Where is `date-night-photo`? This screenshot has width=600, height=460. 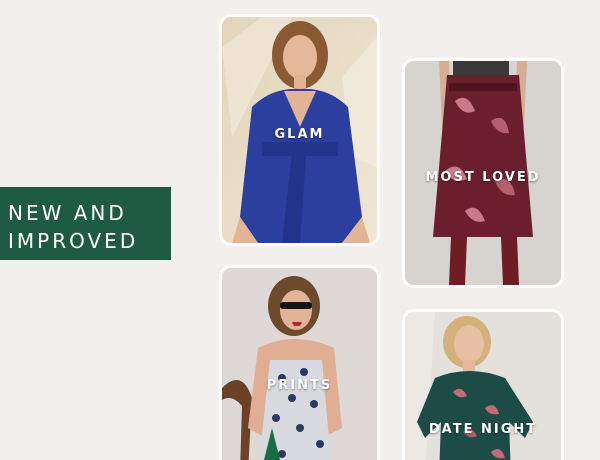 date-night-photo is located at coordinates (483, 386).